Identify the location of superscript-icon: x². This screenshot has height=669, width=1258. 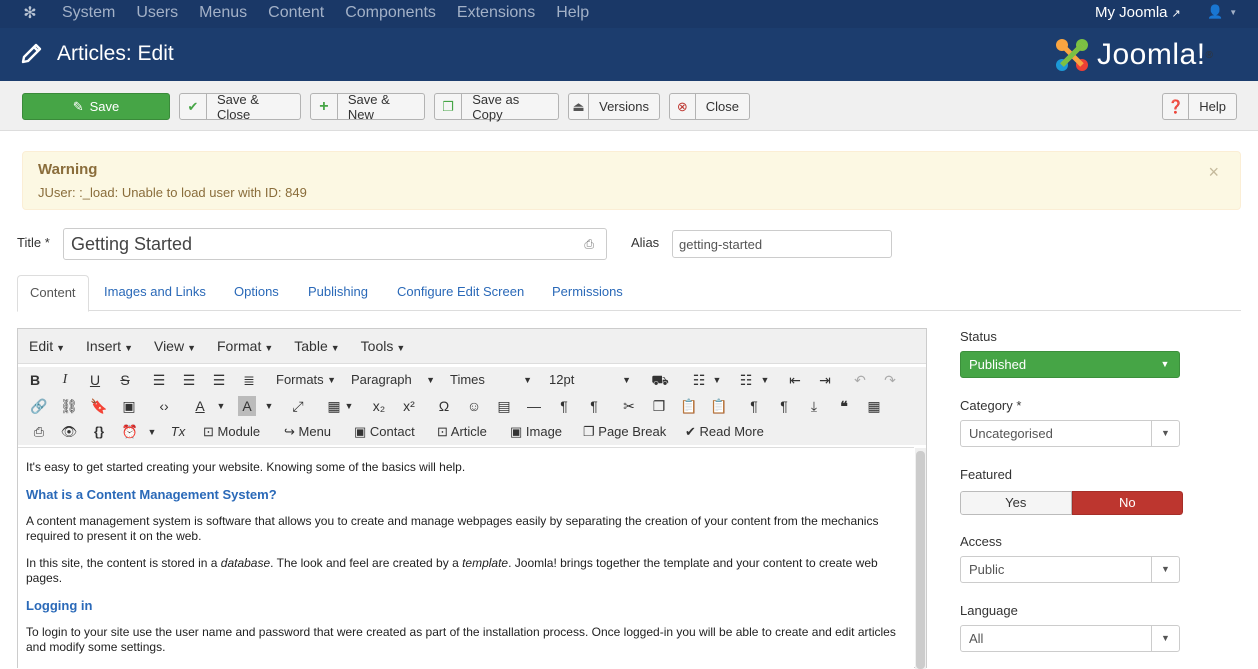
(409, 406).